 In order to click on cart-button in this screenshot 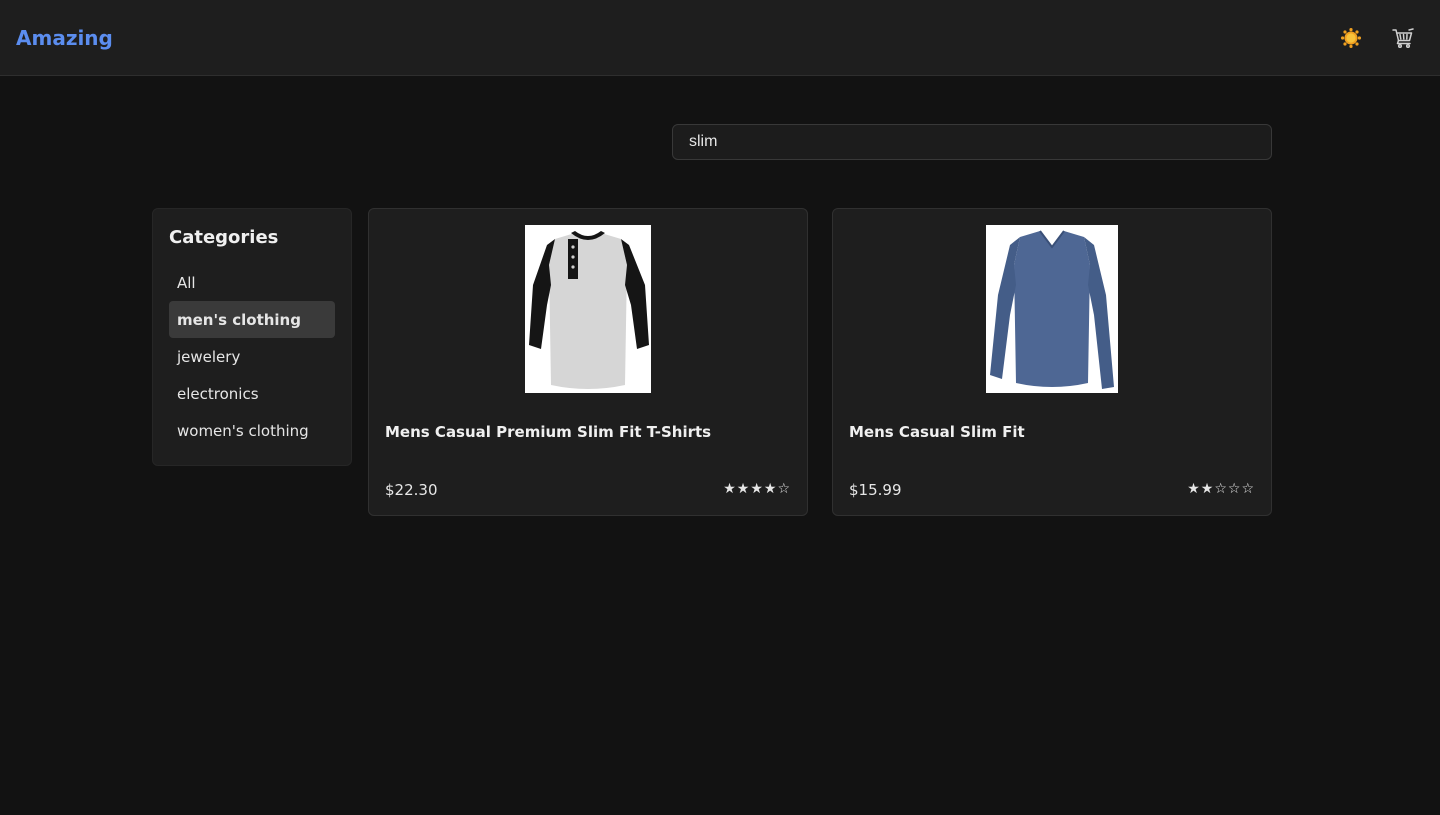, I will do `click(1403, 38)`.